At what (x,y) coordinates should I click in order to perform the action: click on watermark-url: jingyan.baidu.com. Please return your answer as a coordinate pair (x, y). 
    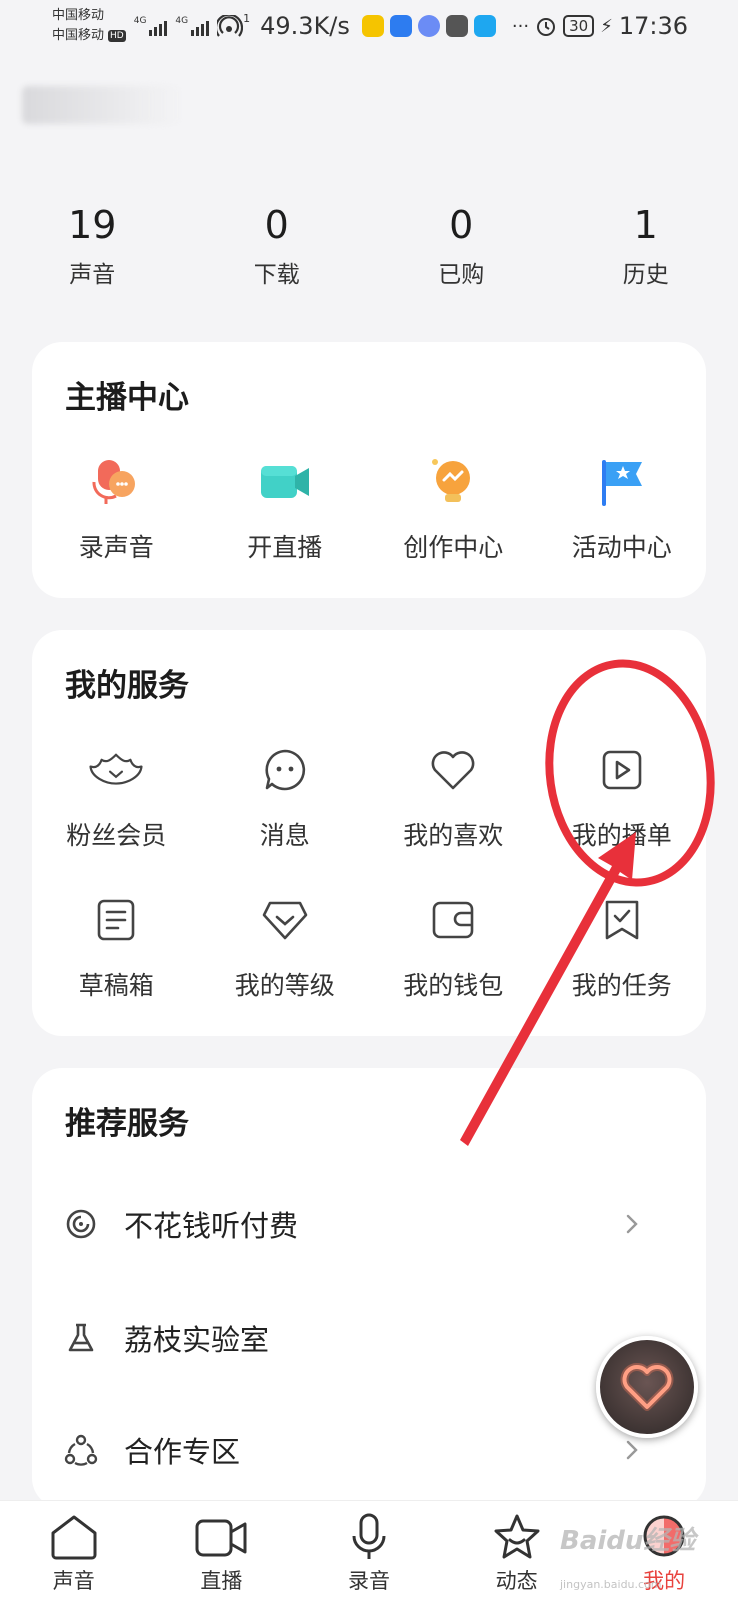
    Looking at the image, I should click on (611, 1584).